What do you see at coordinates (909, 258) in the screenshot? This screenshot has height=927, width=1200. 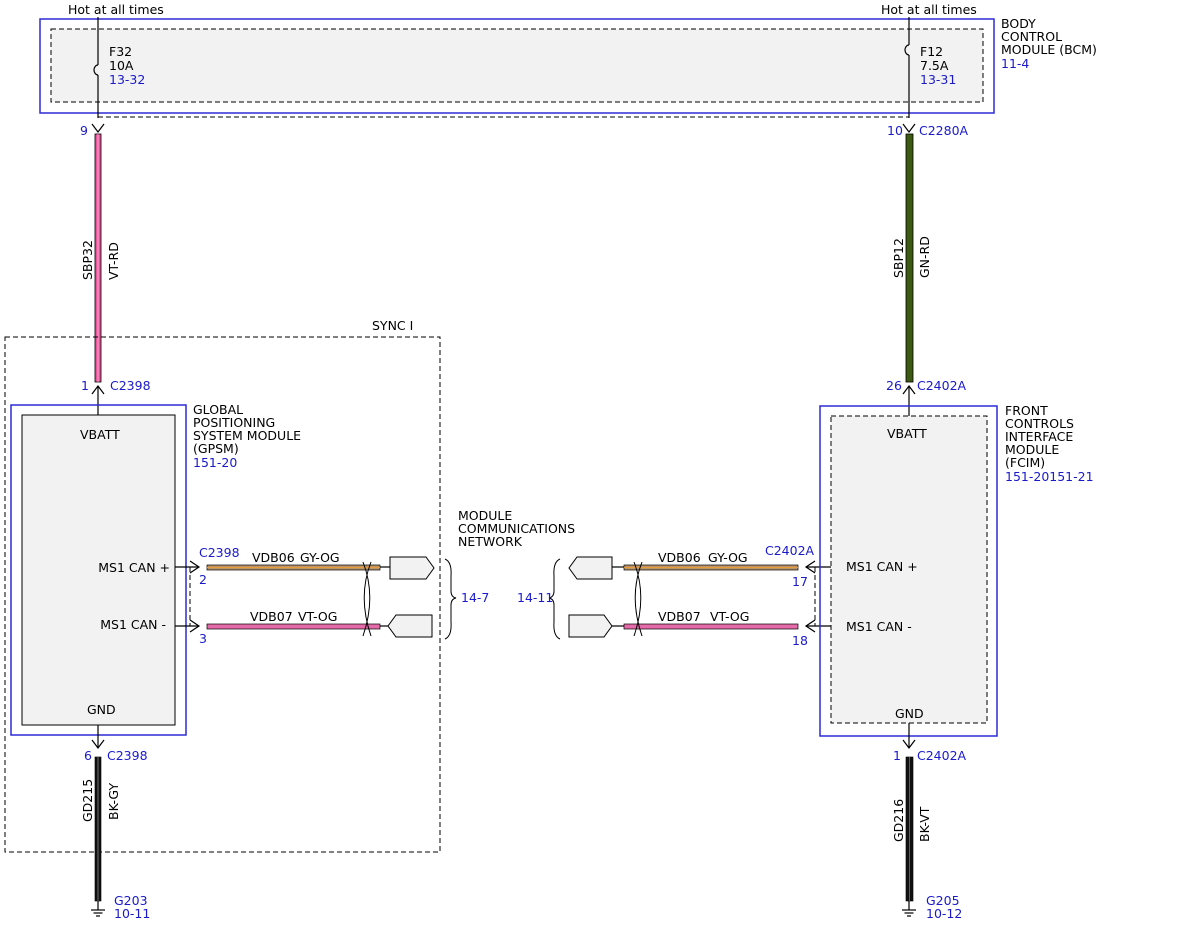 I see `wire-sbp12` at bounding box center [909, 258].